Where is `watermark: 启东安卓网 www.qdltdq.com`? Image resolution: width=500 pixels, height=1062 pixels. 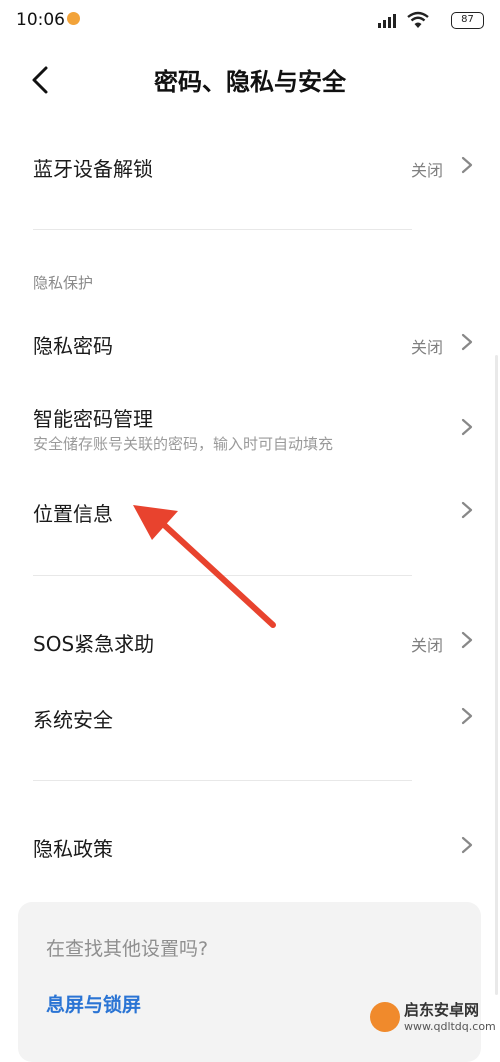 watermark: 启东安卓网 www.qdltdq.com is located at coordinates (432, 1018).